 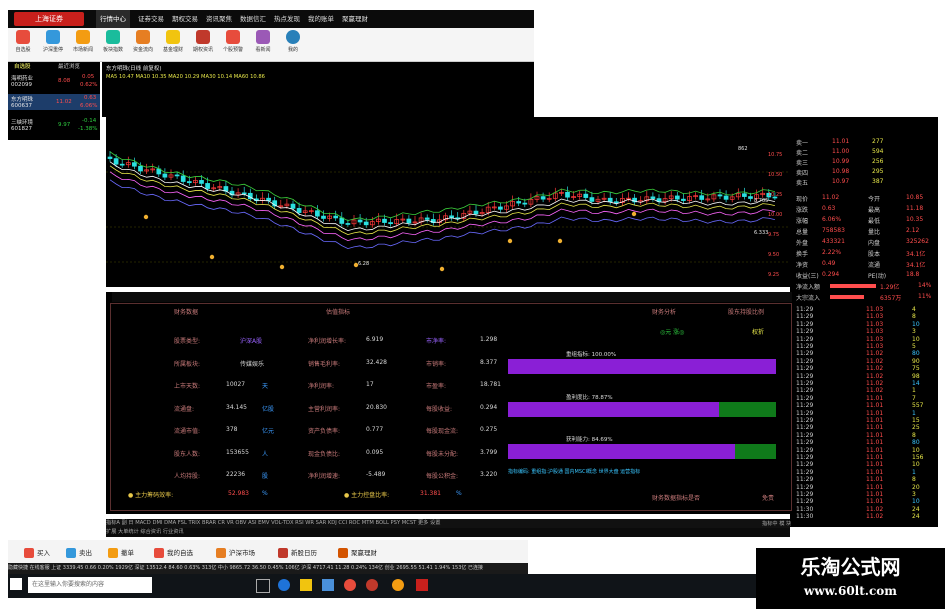 What do you see at coordinates (306, 585) in the screenshot?
I see `folder-icon` at bounding box center [306, 585].